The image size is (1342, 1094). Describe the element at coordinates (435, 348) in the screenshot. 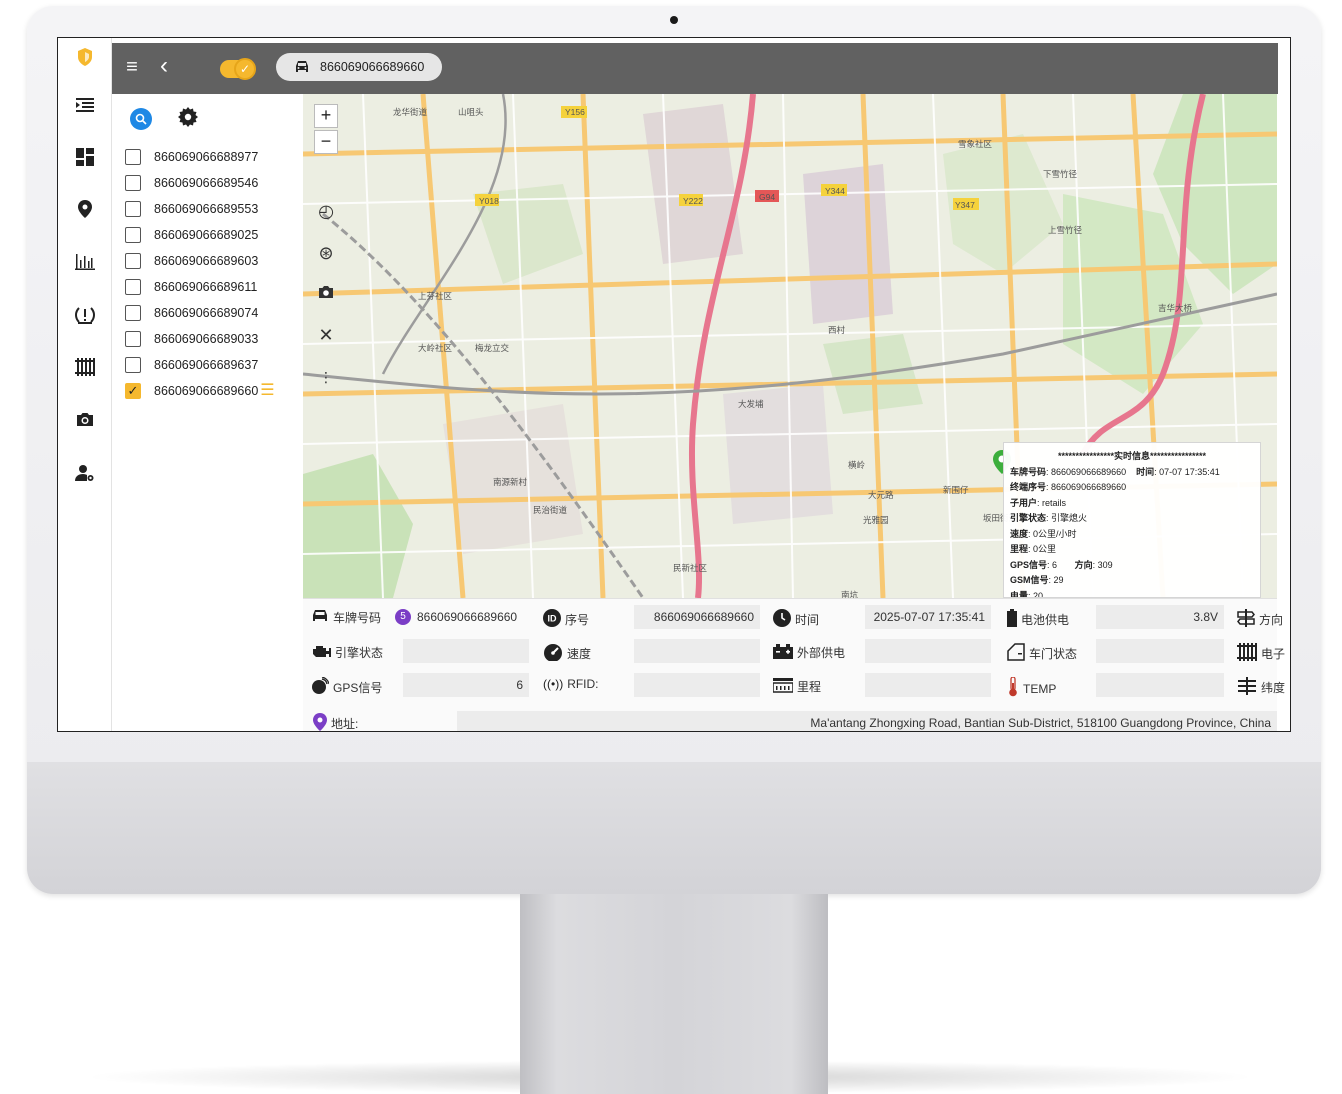

I see `map-place-label: 大岭社区` at that location.